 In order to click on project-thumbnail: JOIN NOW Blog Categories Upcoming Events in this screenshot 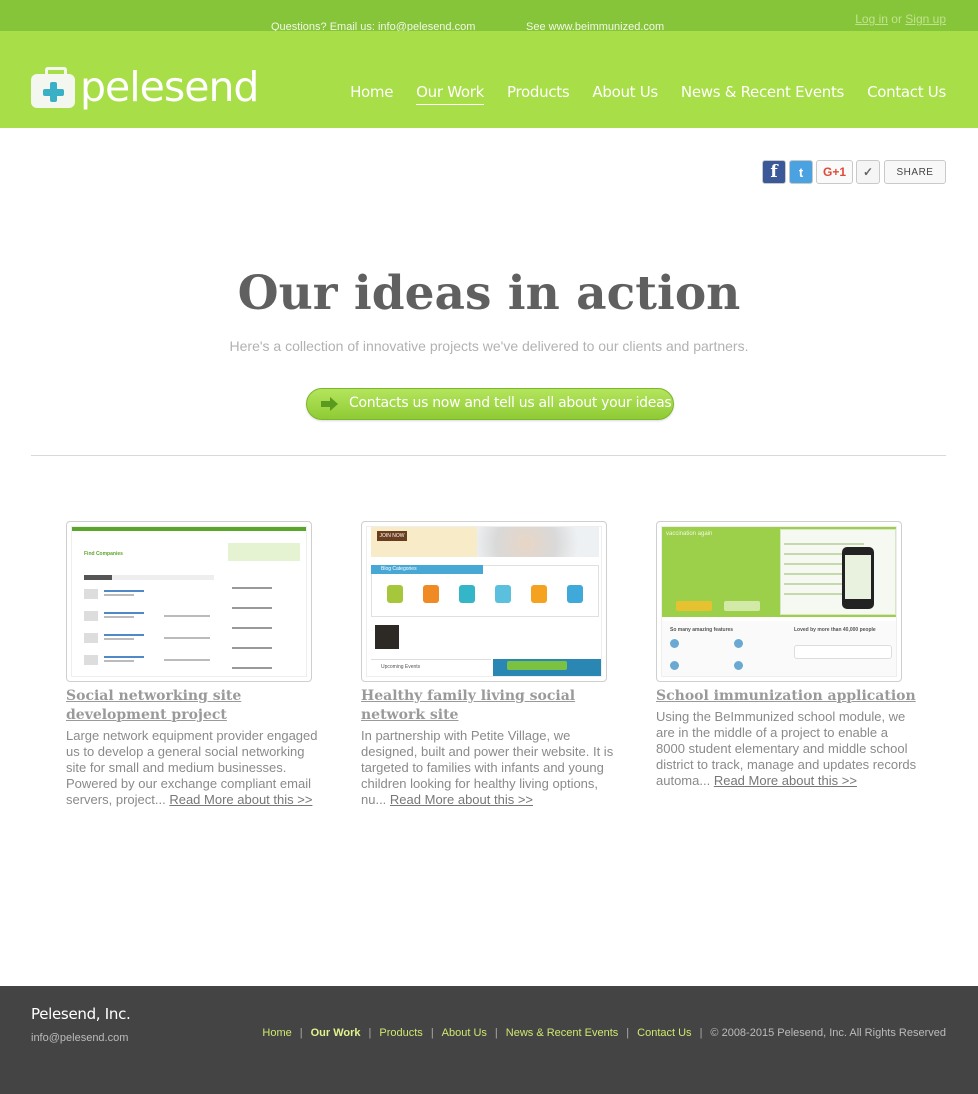, I will do `click(484, 601)`.